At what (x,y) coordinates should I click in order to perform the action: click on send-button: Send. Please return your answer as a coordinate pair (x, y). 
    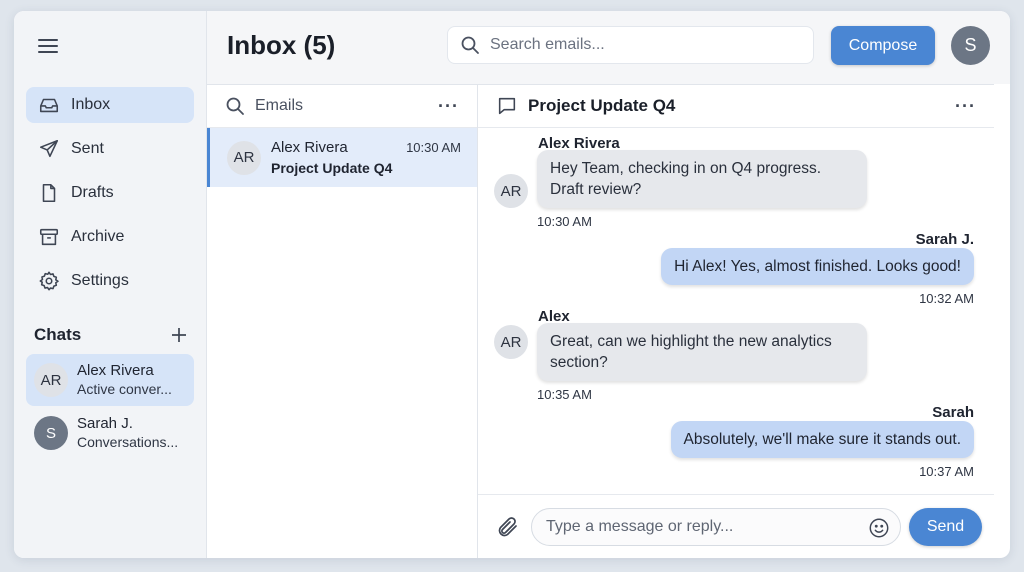
    Looking at the image, I should click on (945, 527).